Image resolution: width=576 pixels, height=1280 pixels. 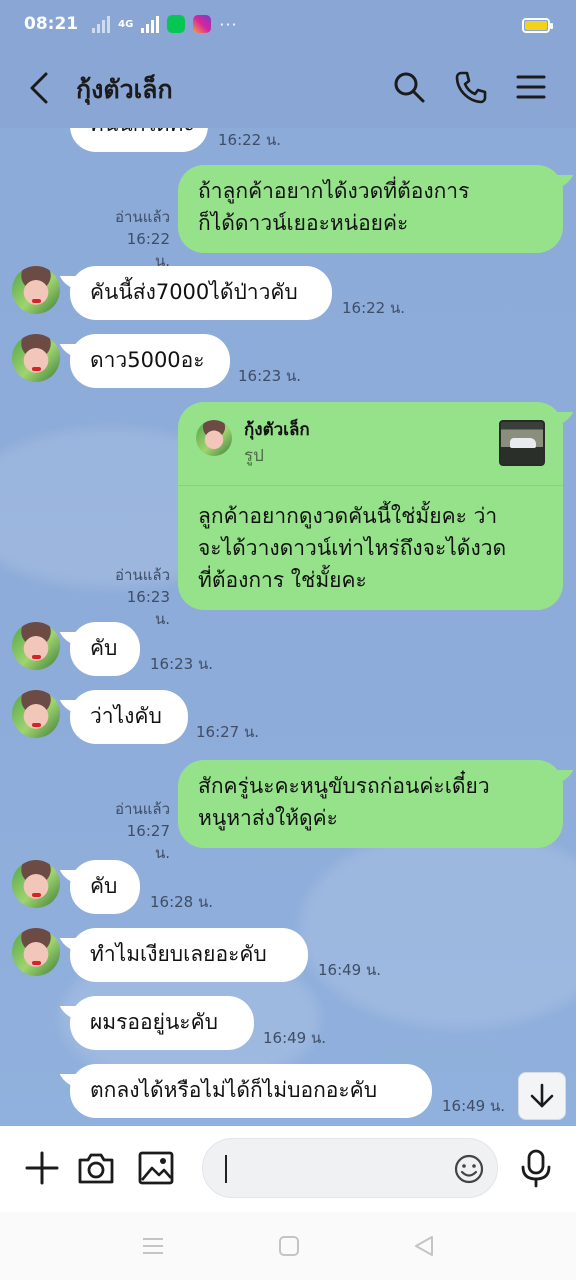 I want to click on microphone-icon, so click(x=536, y=1168).